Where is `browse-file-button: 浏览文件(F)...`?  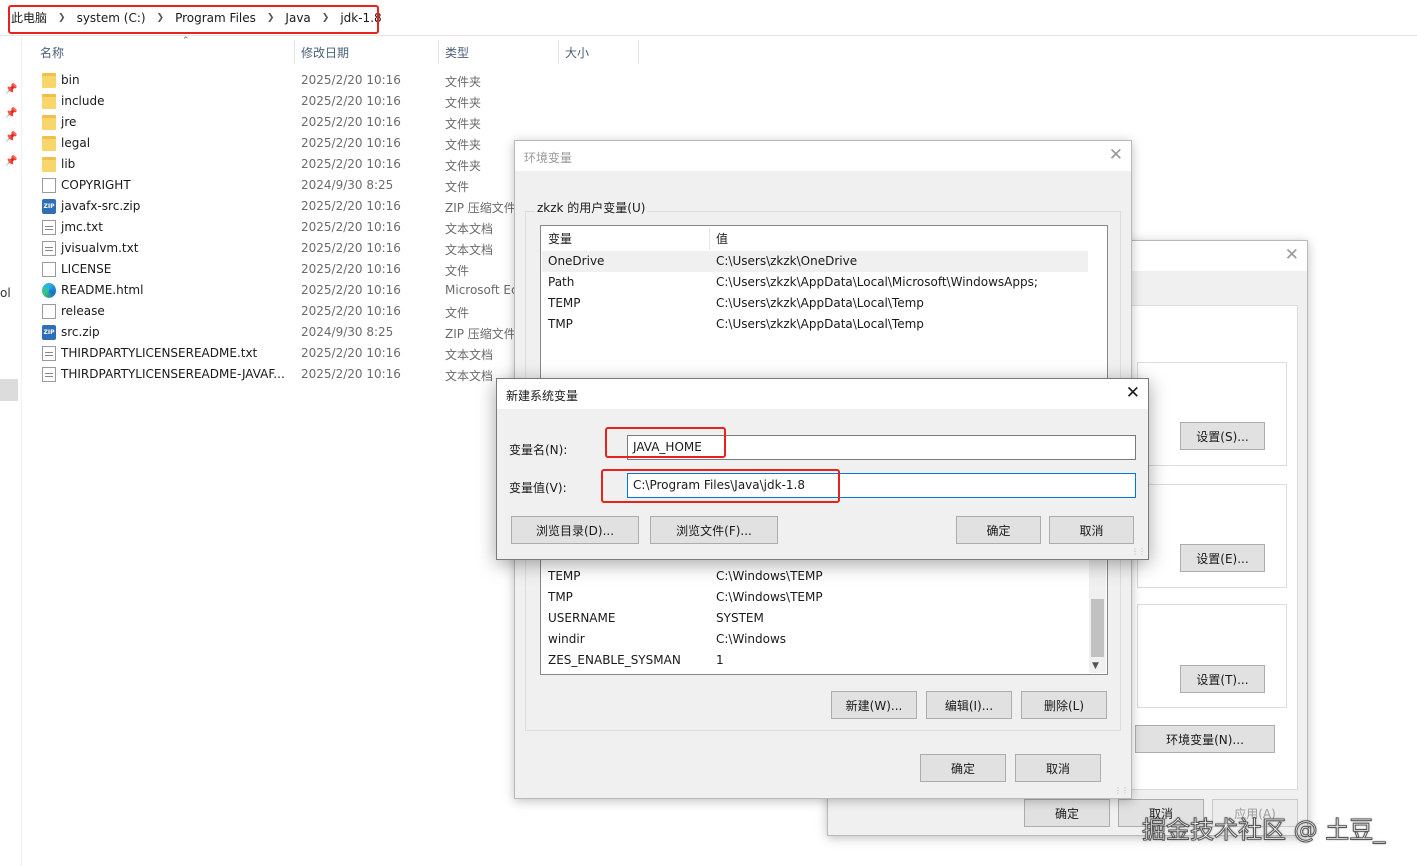 browse-file-button: 浏览文件(F)... is located at coordinates (714, 530).